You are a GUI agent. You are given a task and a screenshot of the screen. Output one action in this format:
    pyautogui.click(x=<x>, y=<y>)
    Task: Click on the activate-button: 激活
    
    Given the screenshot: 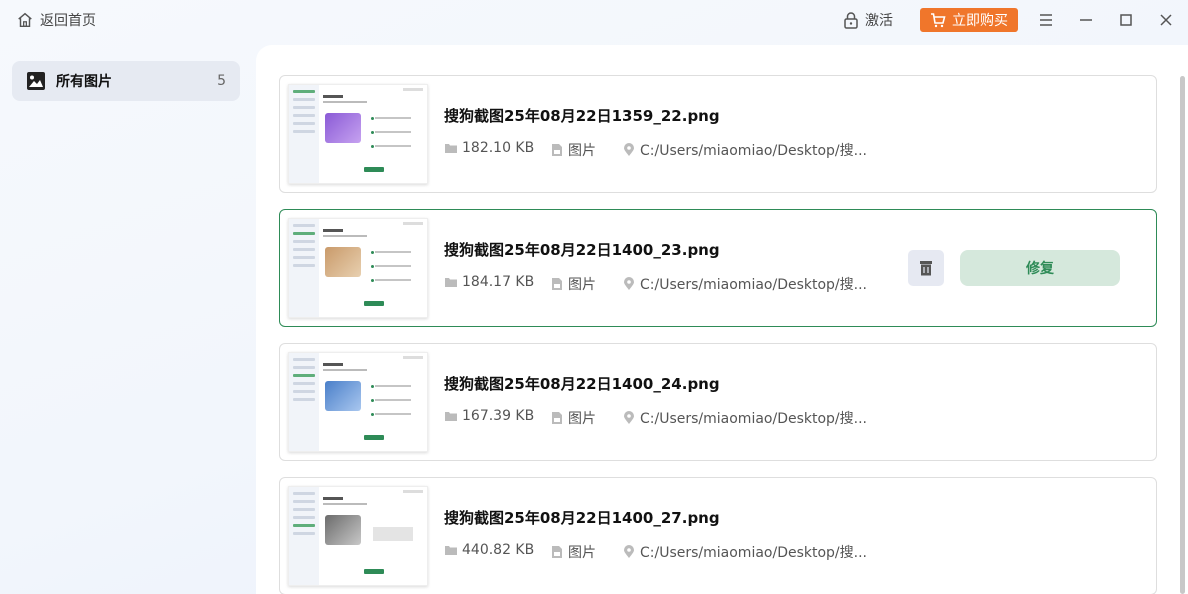 What is the action you would take?
    pyautogui.click(x=868, y=20)
    